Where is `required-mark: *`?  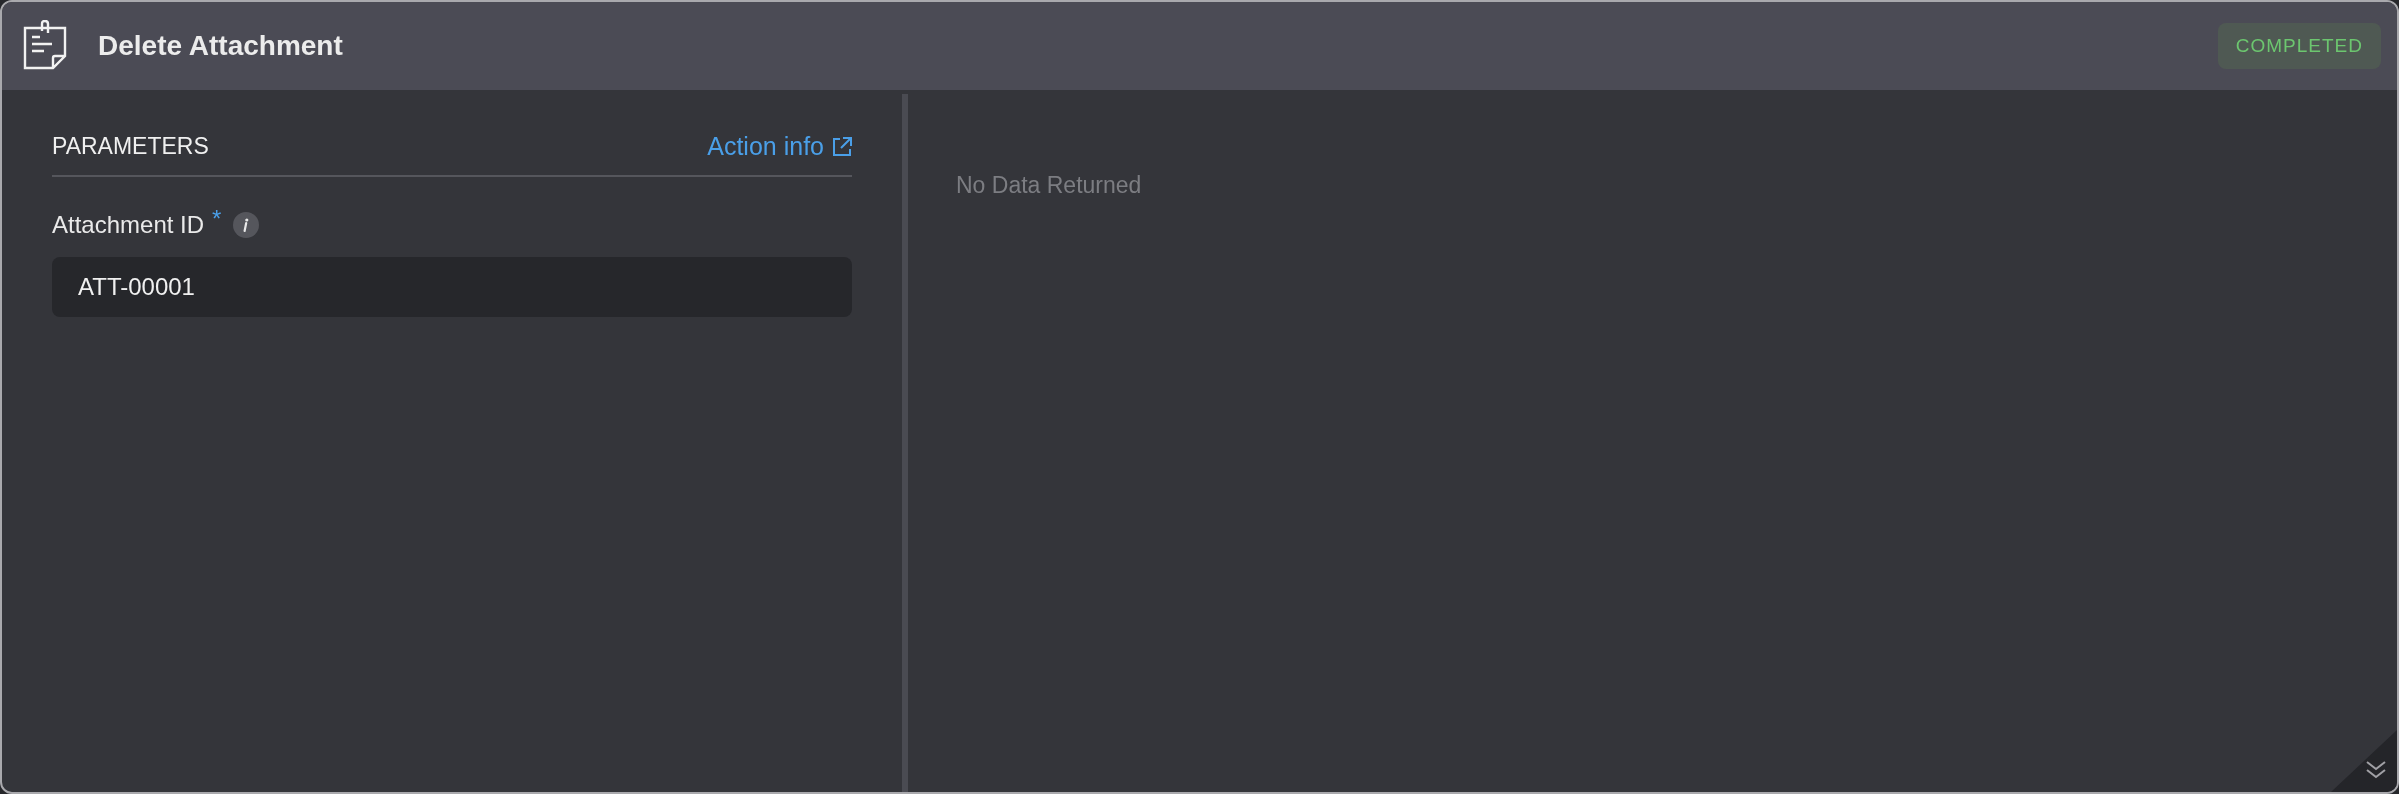 required-mark: * is located at coordinates (217, 219).